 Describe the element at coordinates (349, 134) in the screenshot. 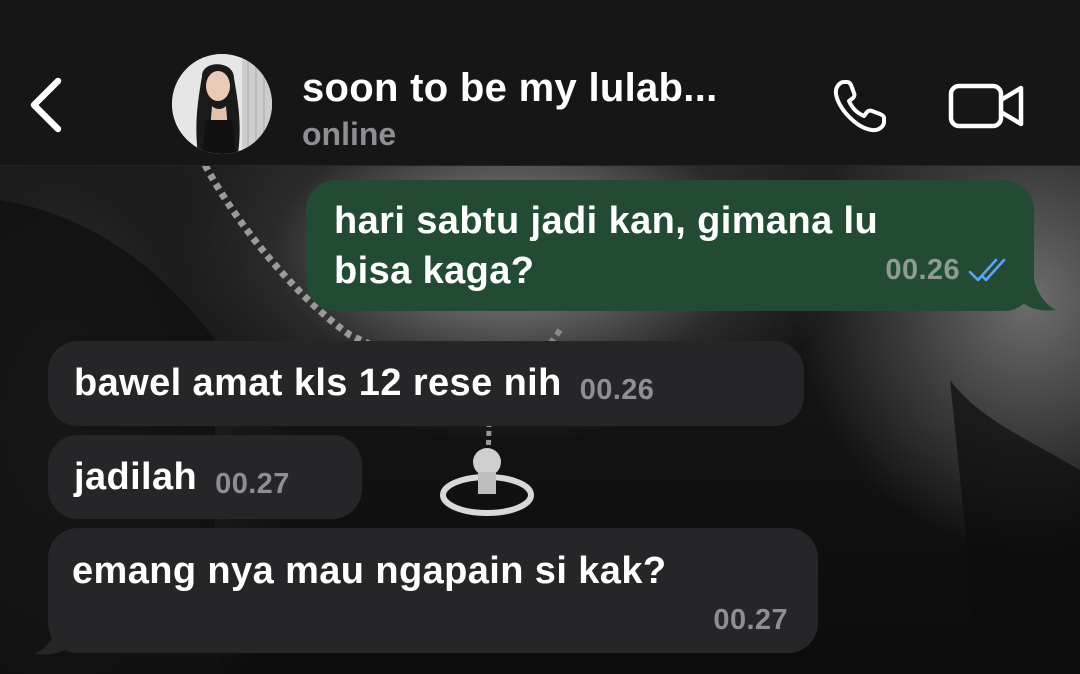

I see `presence-status: online` at that location.